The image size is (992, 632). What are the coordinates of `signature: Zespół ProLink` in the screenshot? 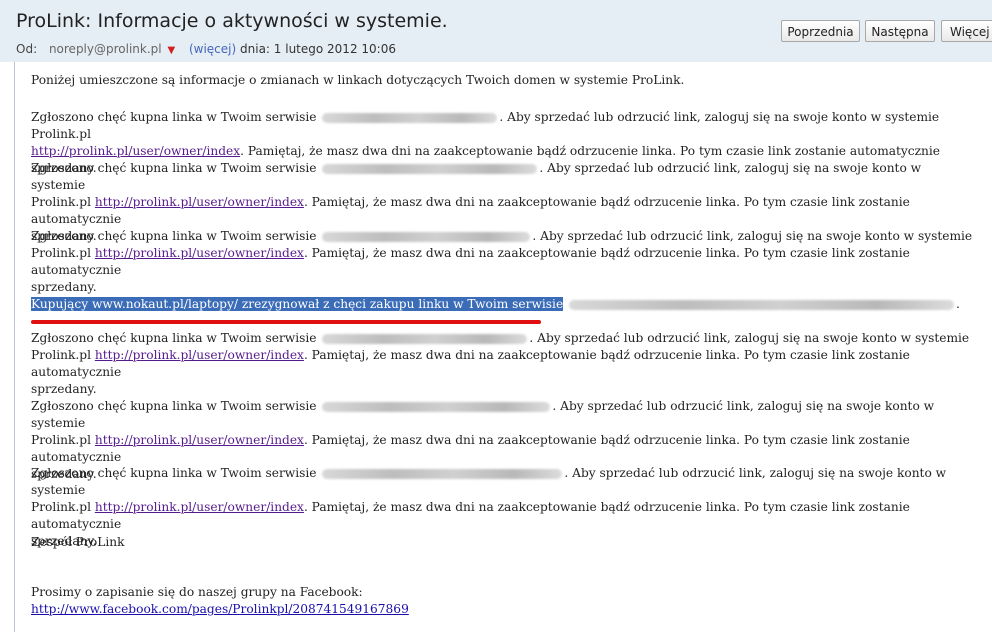 It's located at (78, 542).